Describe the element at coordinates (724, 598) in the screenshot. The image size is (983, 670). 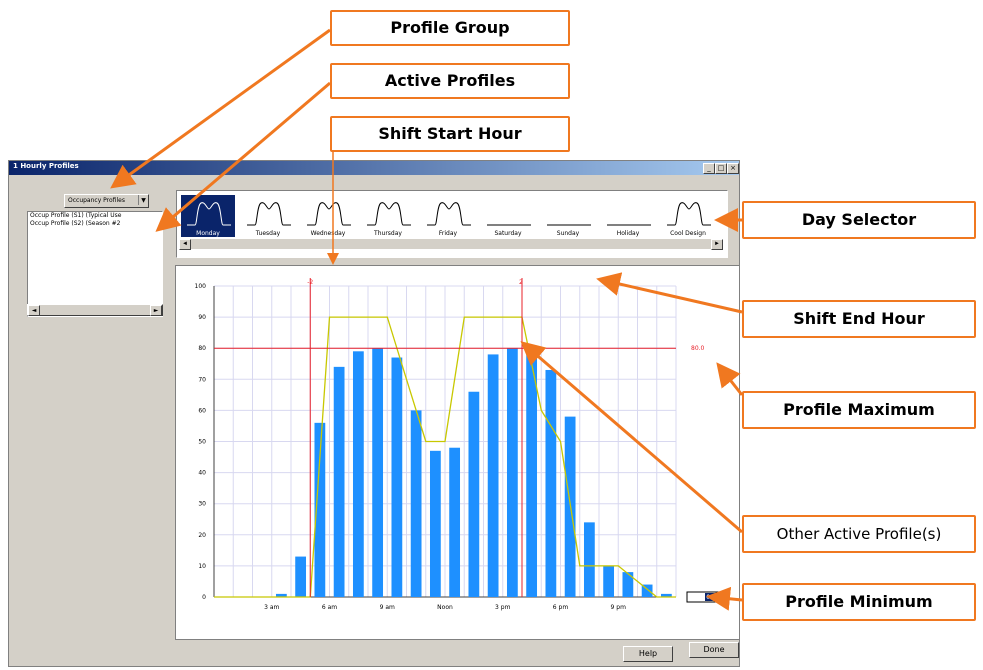
I see `arrow-profile-minimum` at that location.